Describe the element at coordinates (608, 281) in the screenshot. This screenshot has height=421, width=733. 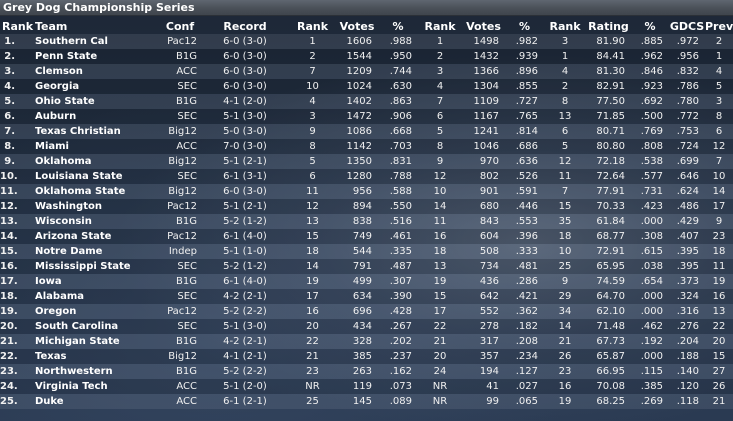
I see `rating-cell: 74.59` at that location.